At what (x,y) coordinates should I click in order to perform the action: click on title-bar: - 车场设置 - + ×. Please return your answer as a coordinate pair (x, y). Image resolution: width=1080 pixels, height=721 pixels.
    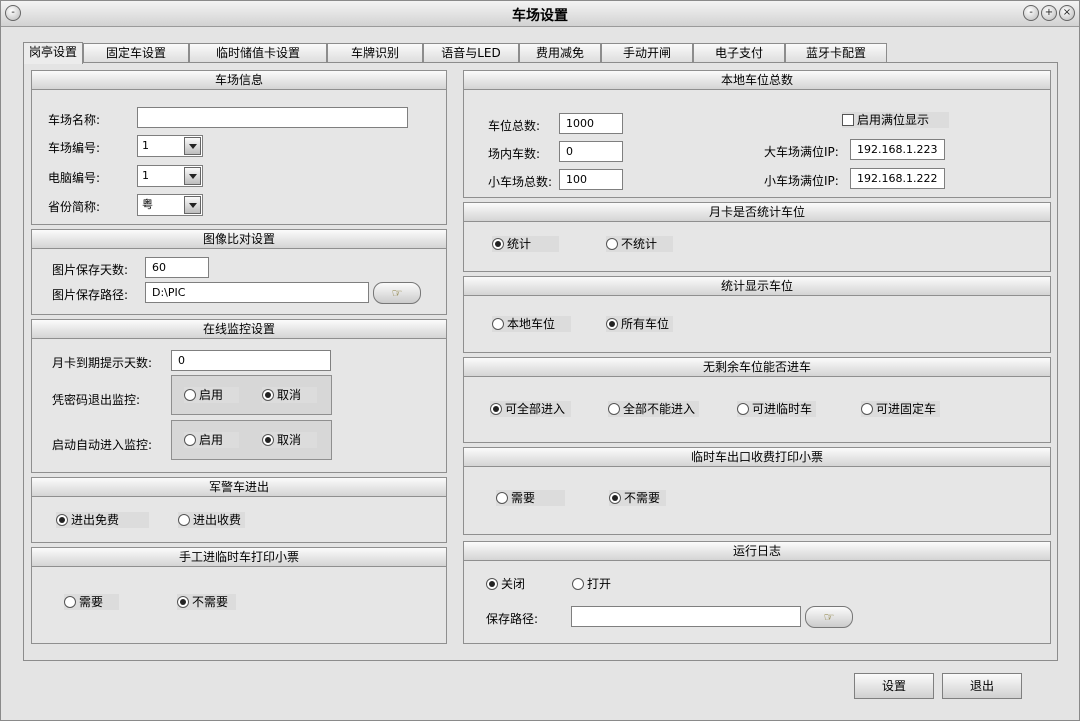
    Looking at the image, I should click on (540, 14).